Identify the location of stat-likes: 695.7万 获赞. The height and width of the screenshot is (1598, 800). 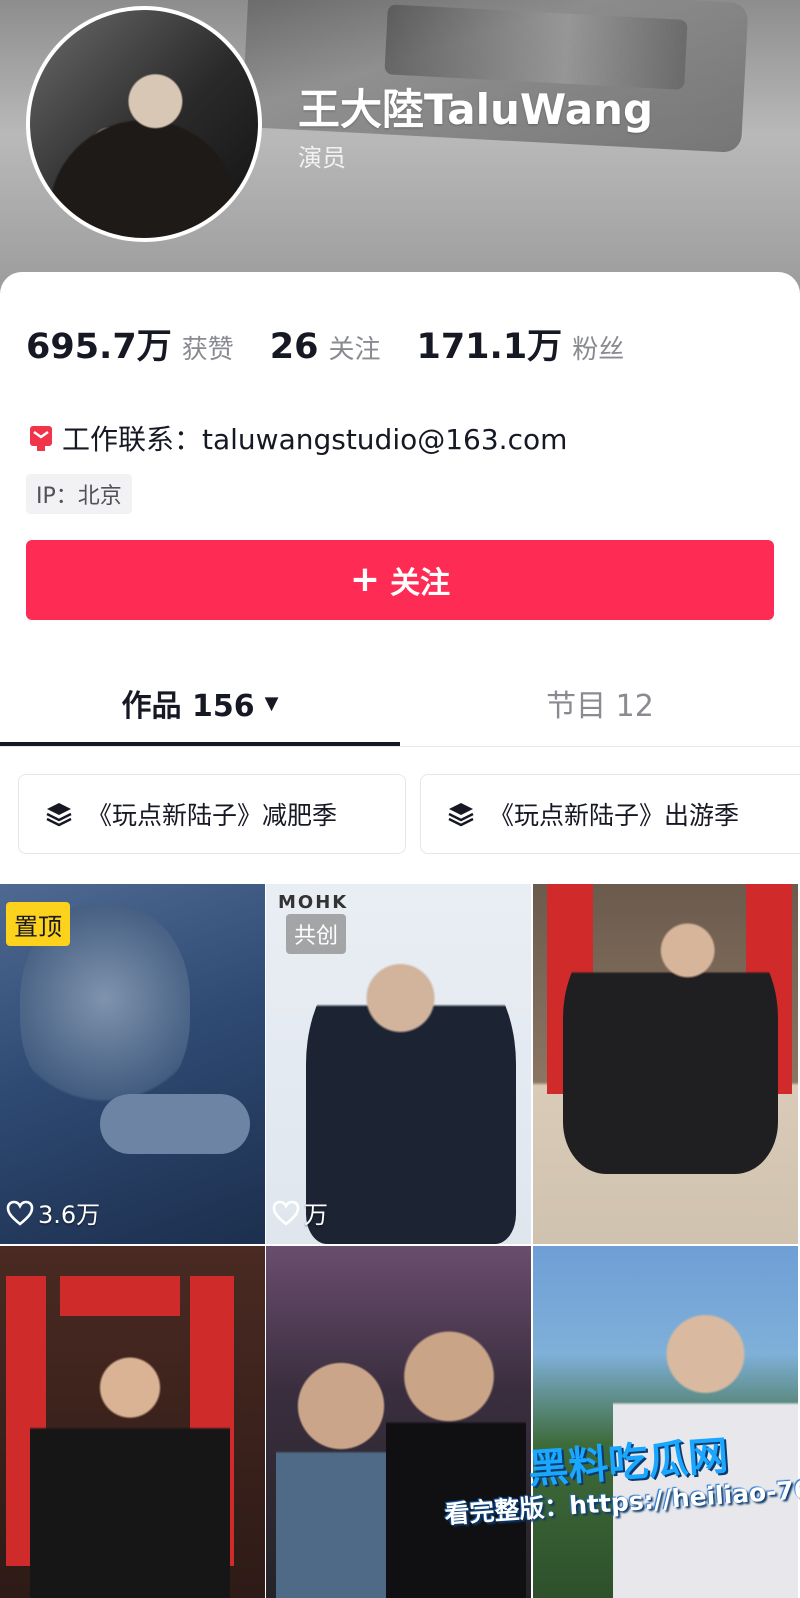
(130, 343).